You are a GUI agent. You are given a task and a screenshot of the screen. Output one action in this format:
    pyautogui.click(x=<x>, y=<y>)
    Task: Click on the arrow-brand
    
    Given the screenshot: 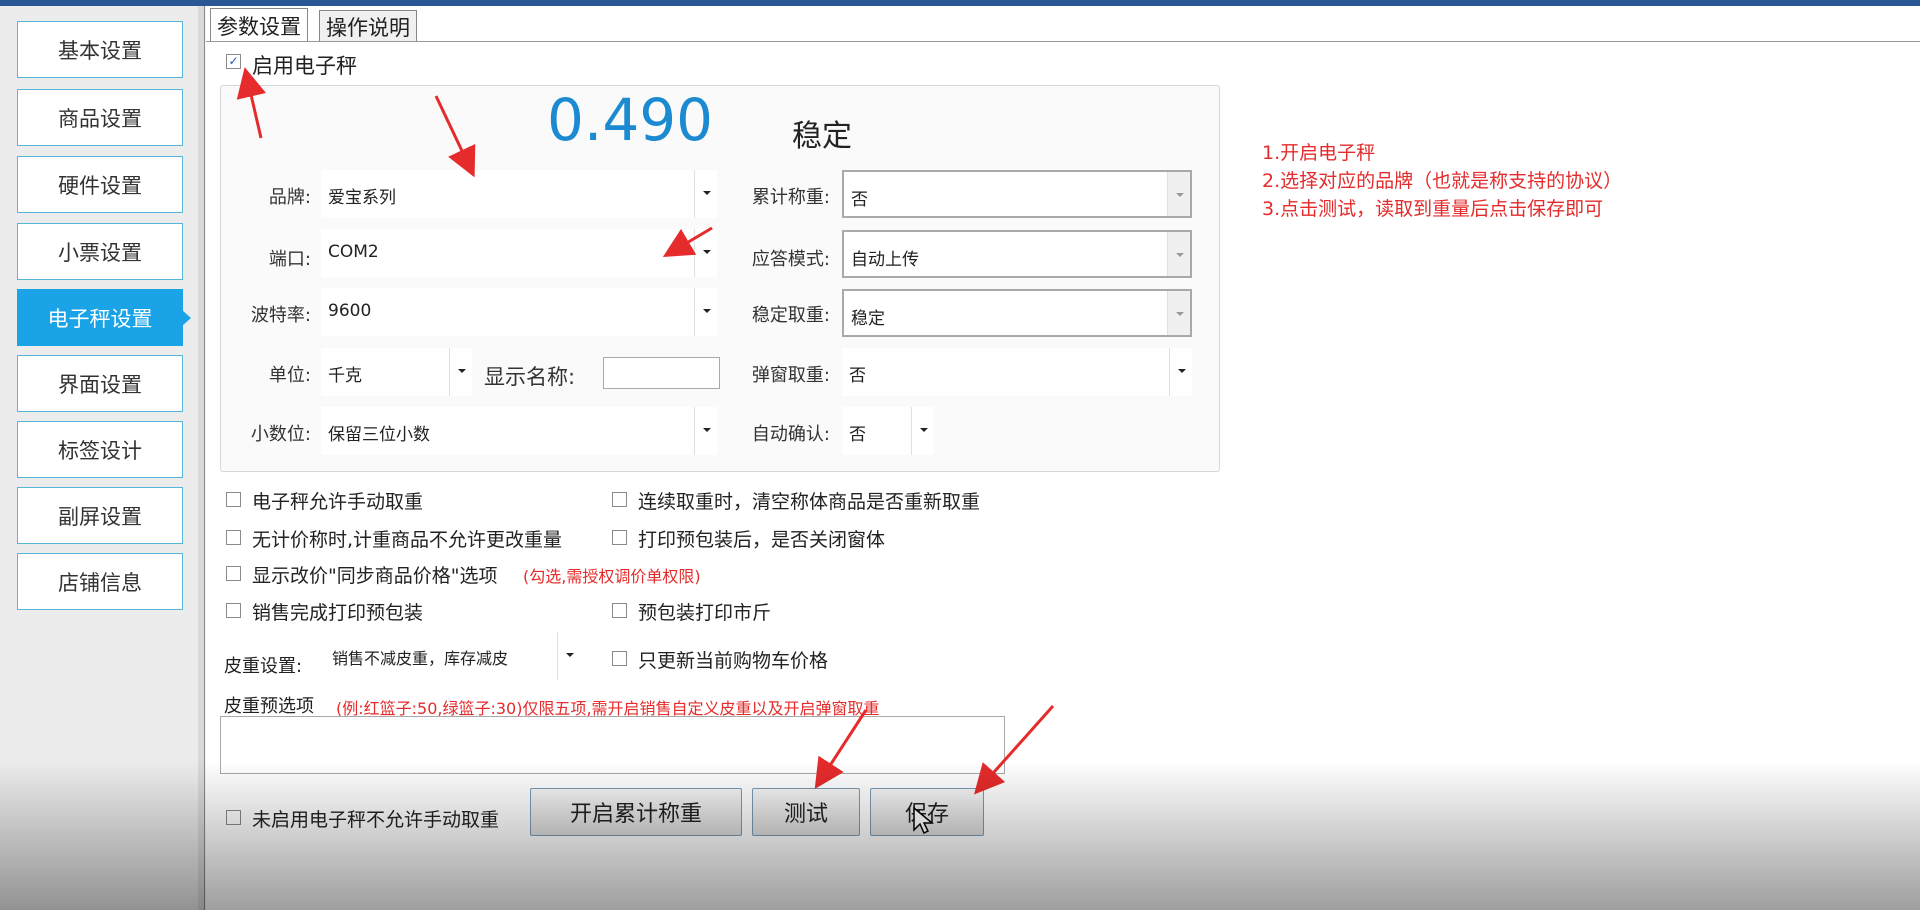 What is the action you would take?
    pyautogui.click(x=455, y=136)
    